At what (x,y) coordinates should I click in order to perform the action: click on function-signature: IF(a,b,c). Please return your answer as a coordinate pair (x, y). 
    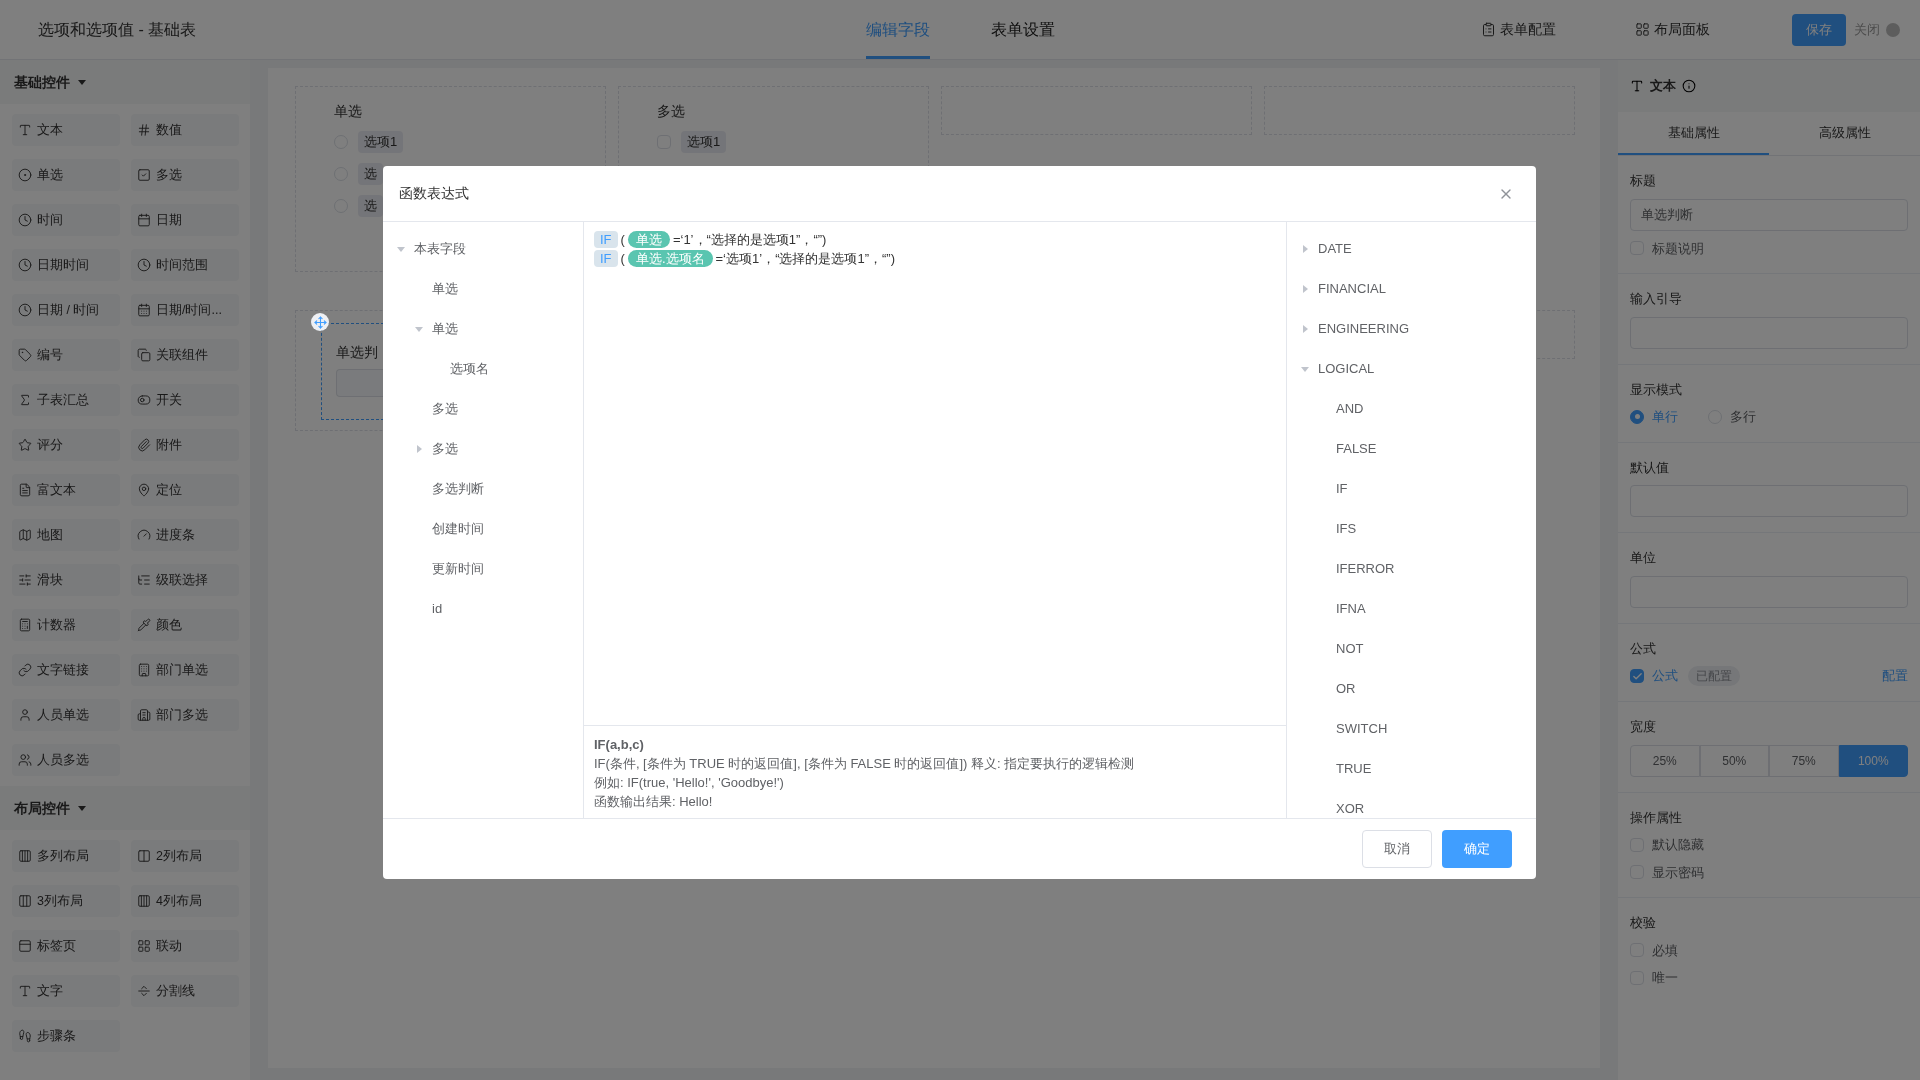
    Looking at the image, I should click on (619, 745).